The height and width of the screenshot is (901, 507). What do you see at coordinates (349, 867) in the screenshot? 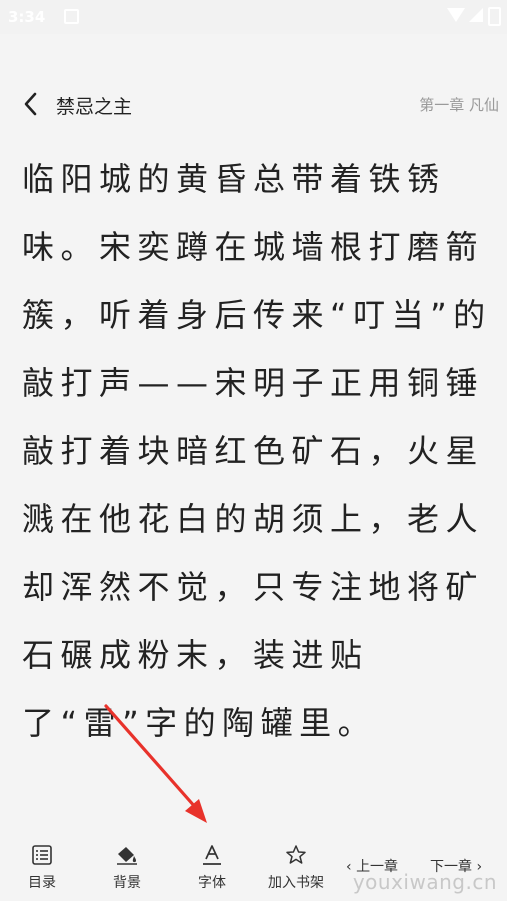
I see `chevron-left-icon: ‹` at bounding box center [349, 867].